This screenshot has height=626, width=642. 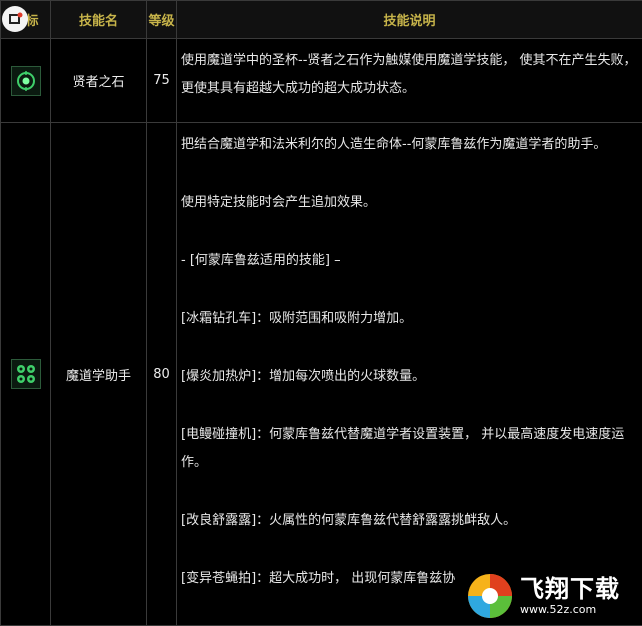 I want to click on header-level: 等级, so click(x=162, y=20).